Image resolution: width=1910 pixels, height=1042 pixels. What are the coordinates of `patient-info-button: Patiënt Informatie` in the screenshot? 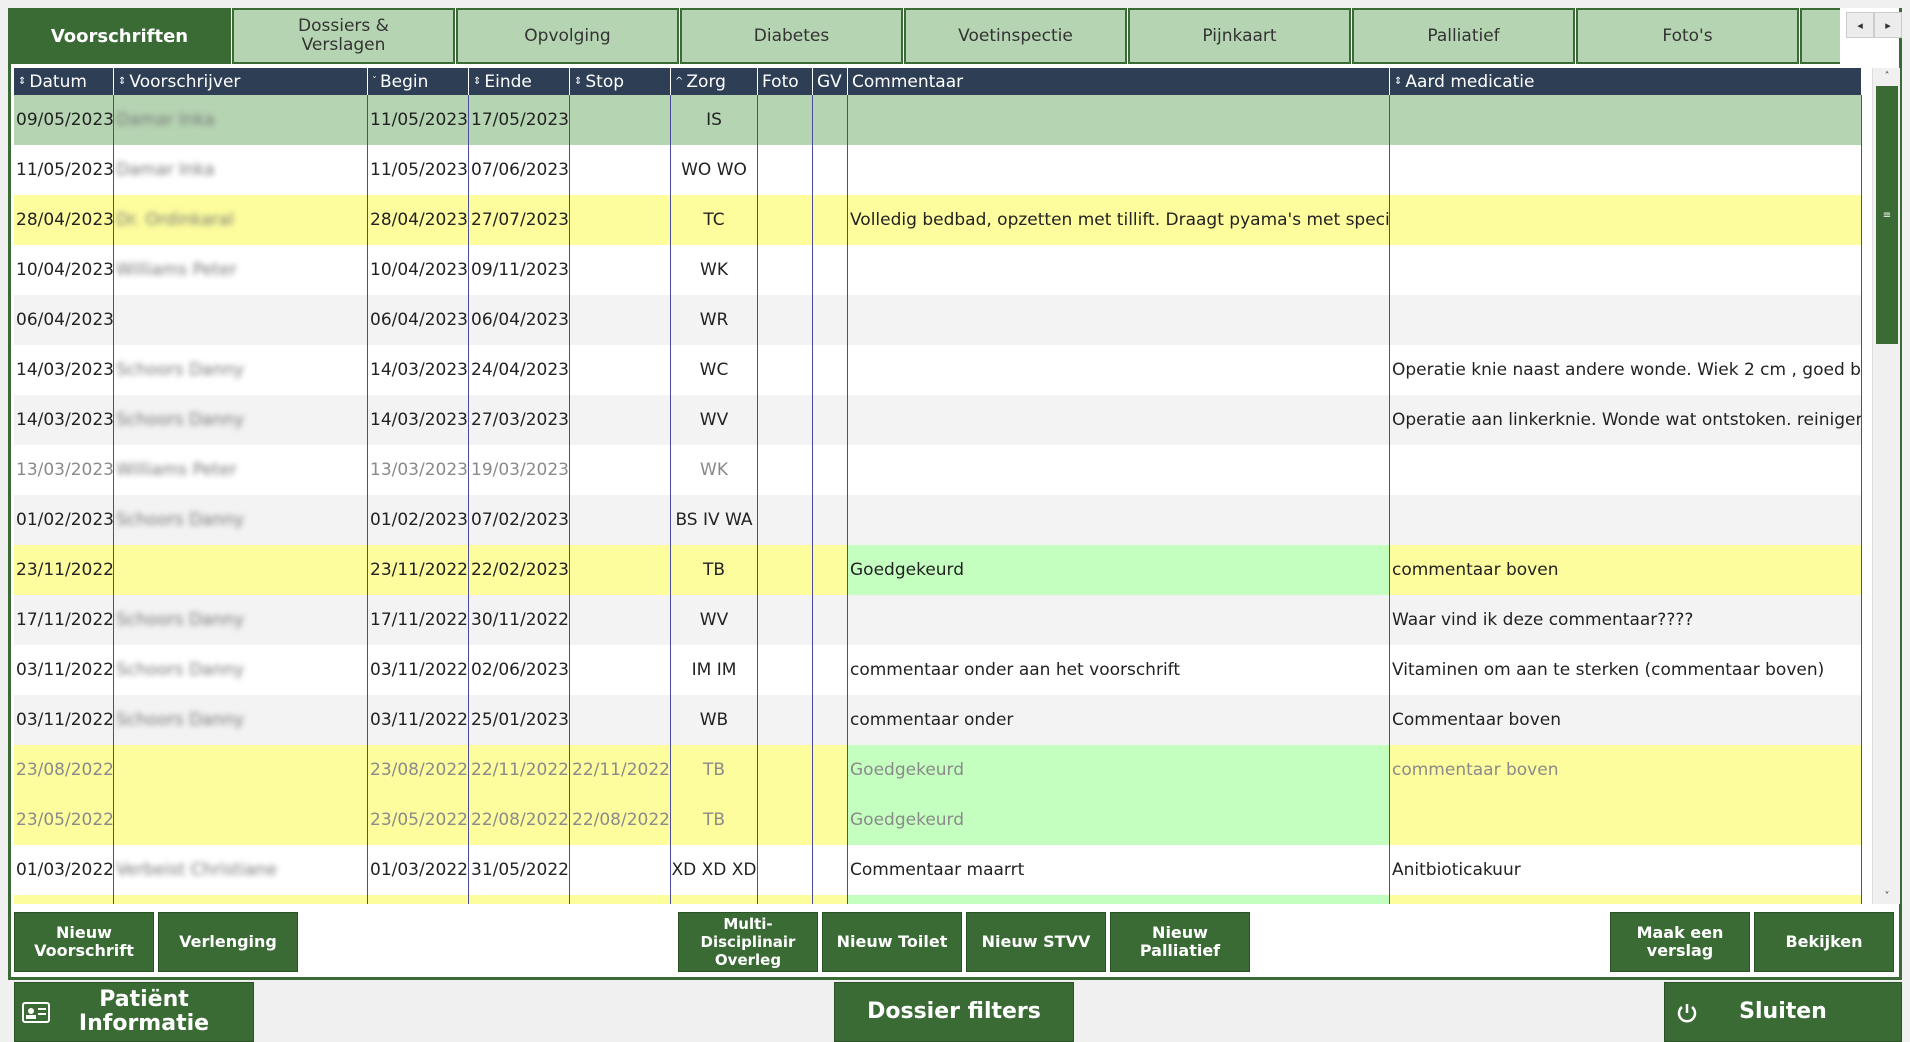 It's located at (134, 1012).